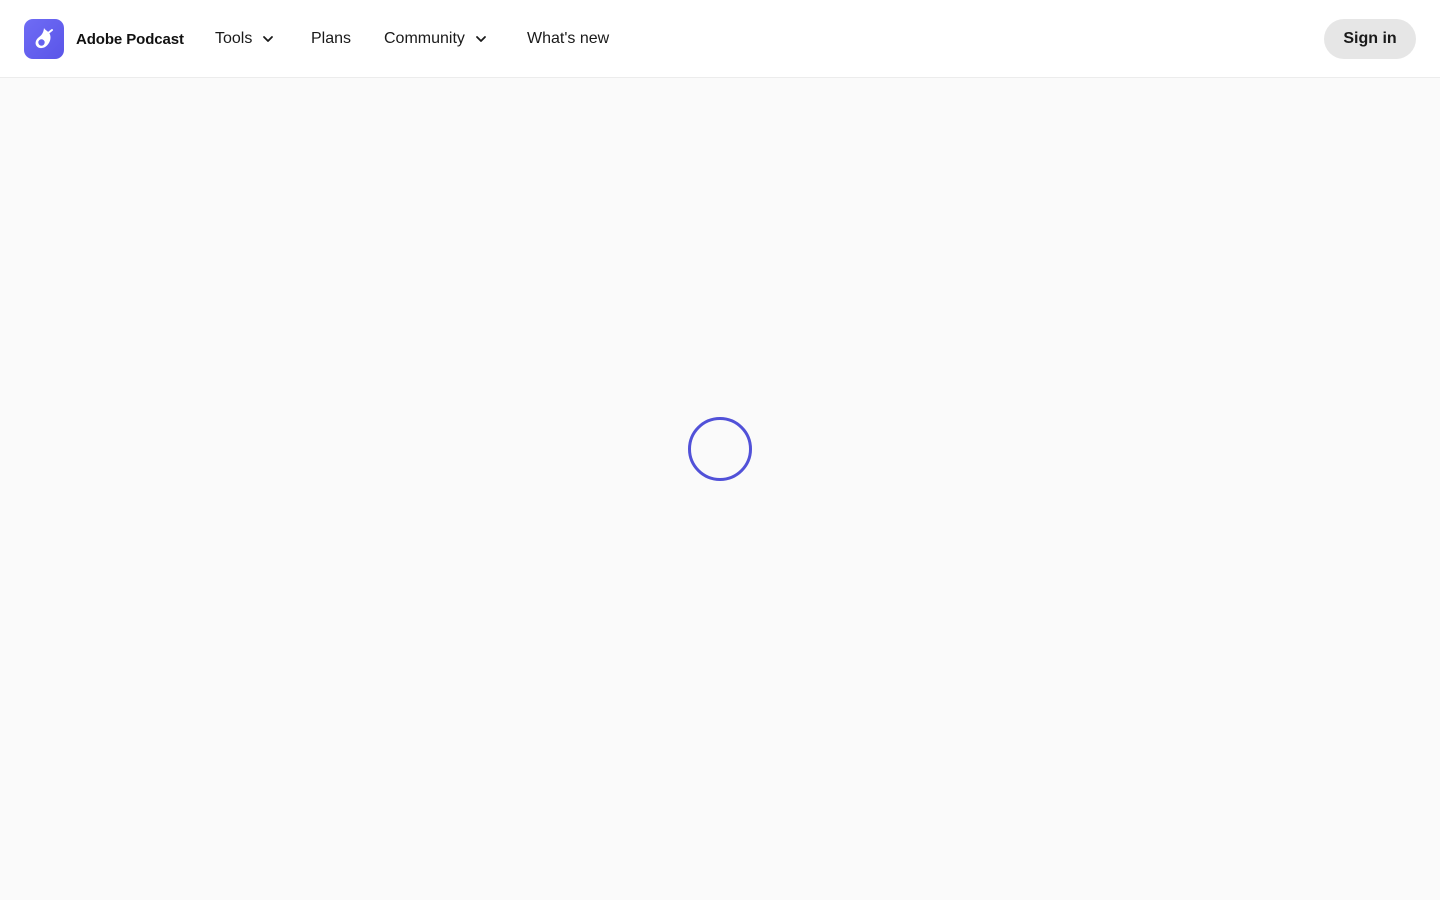  I want to click on nav-community: Community, so click(435, 39).